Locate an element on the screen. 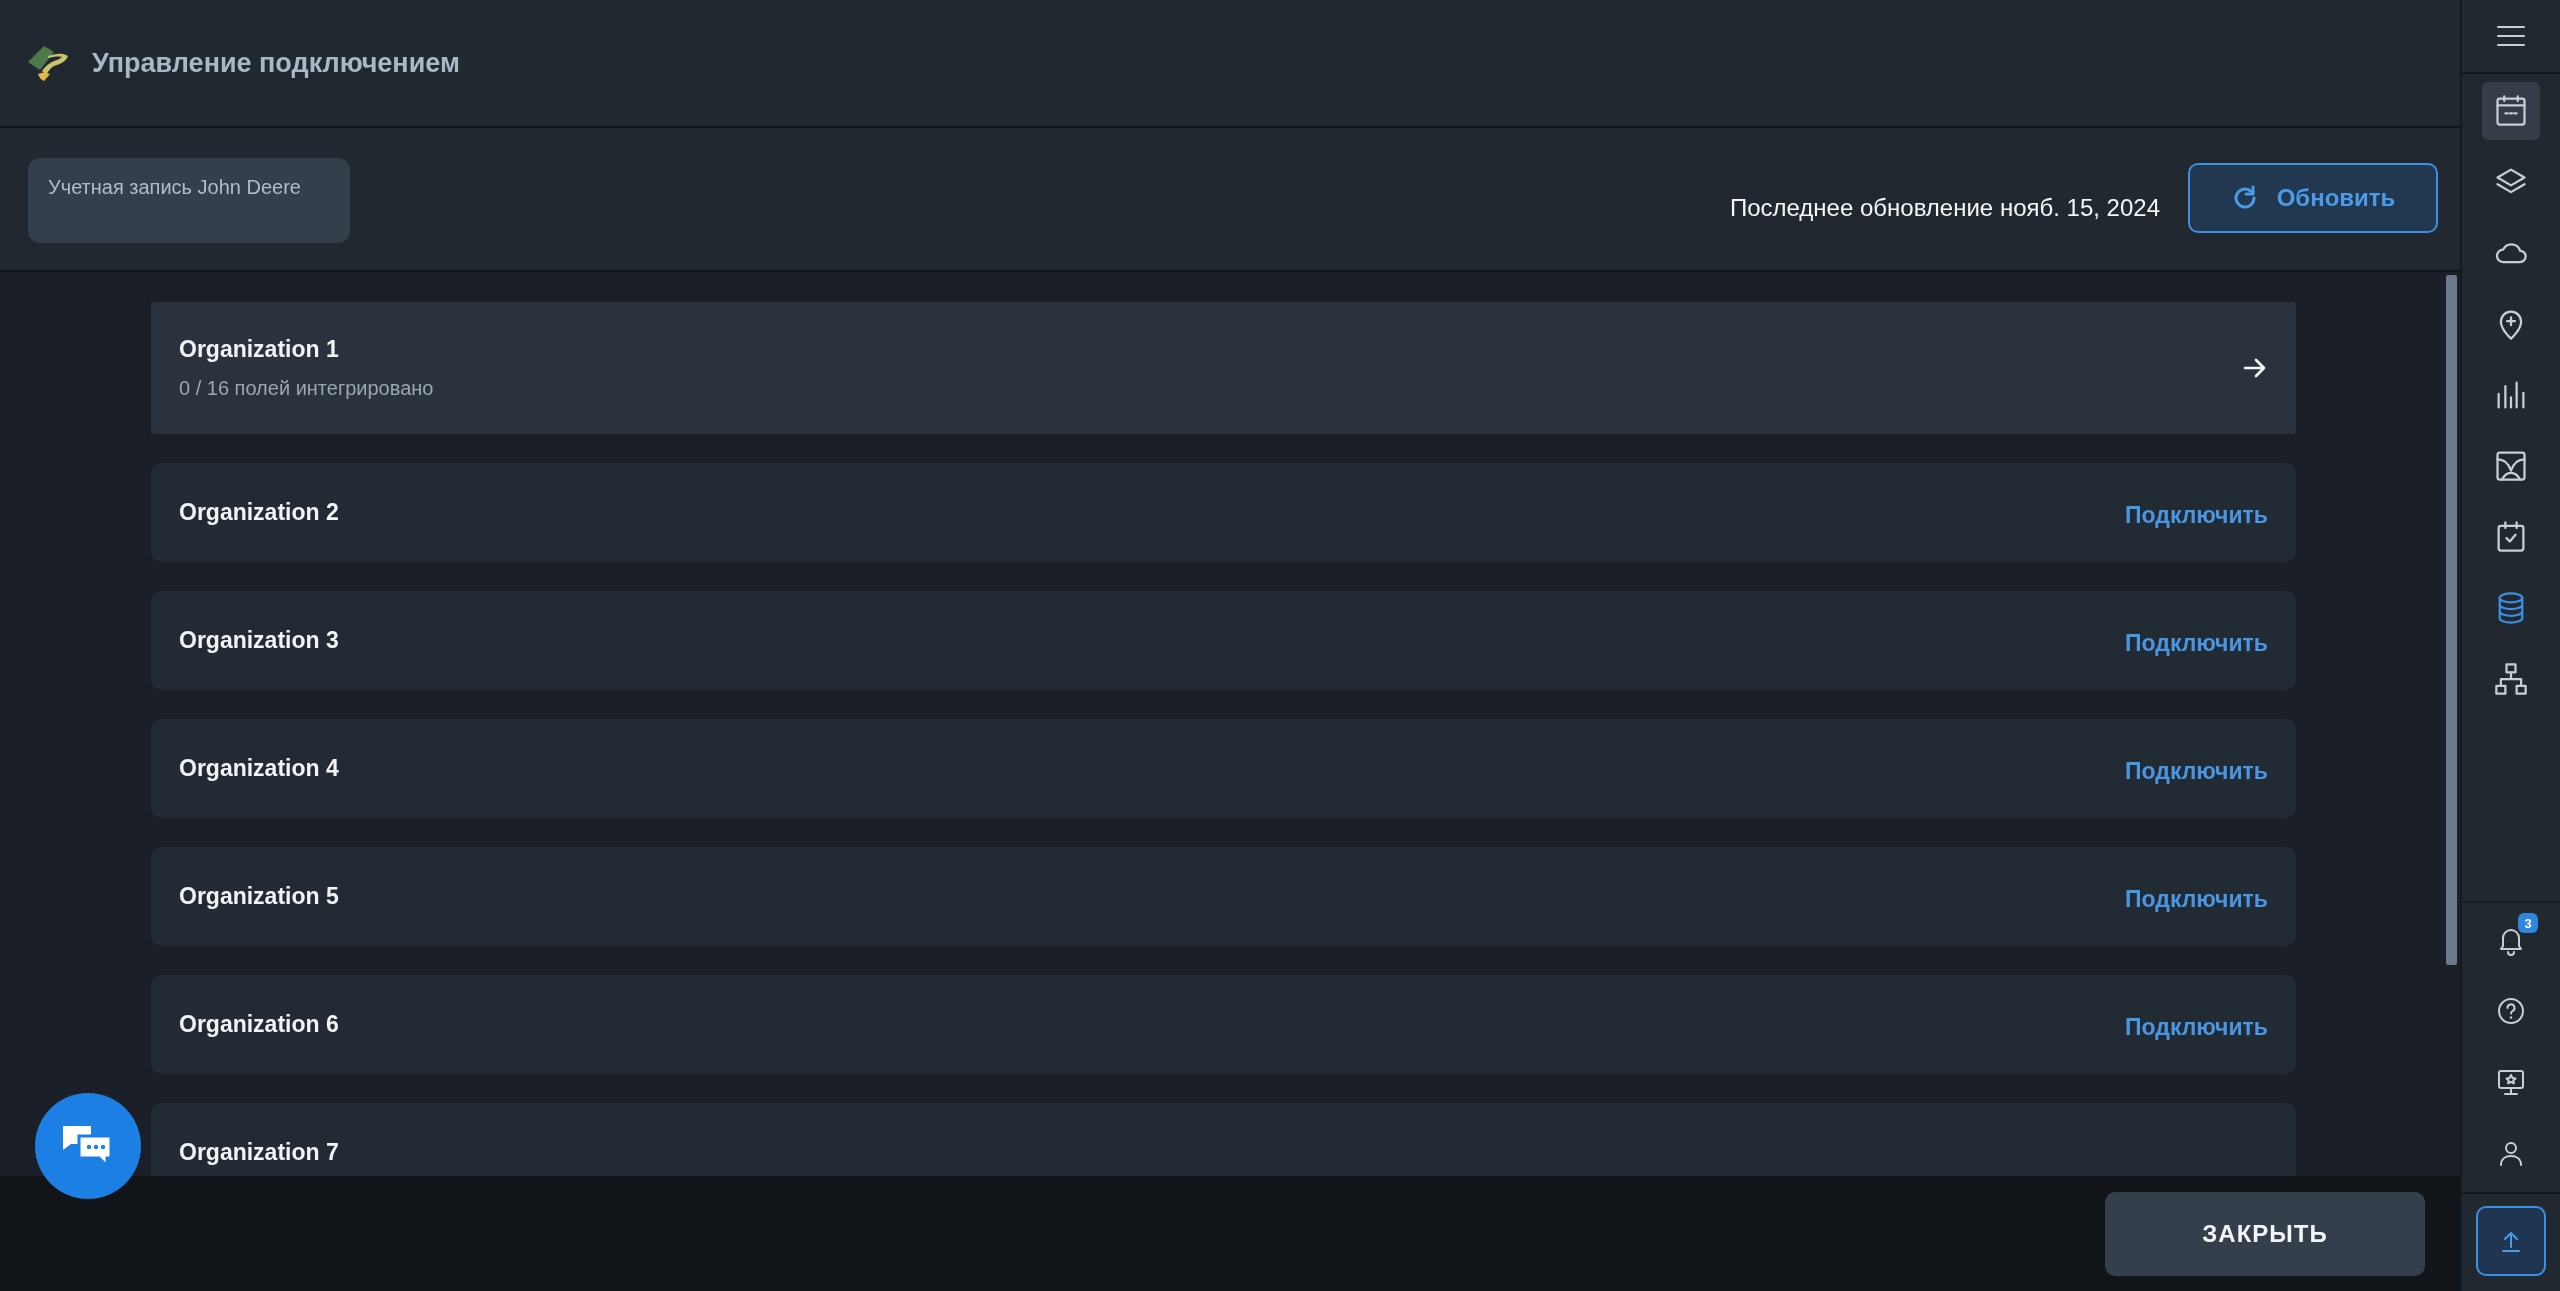 The height and width of the screenshot is (1291, 2560). menu-icon is located at coordinates (2511, 36).